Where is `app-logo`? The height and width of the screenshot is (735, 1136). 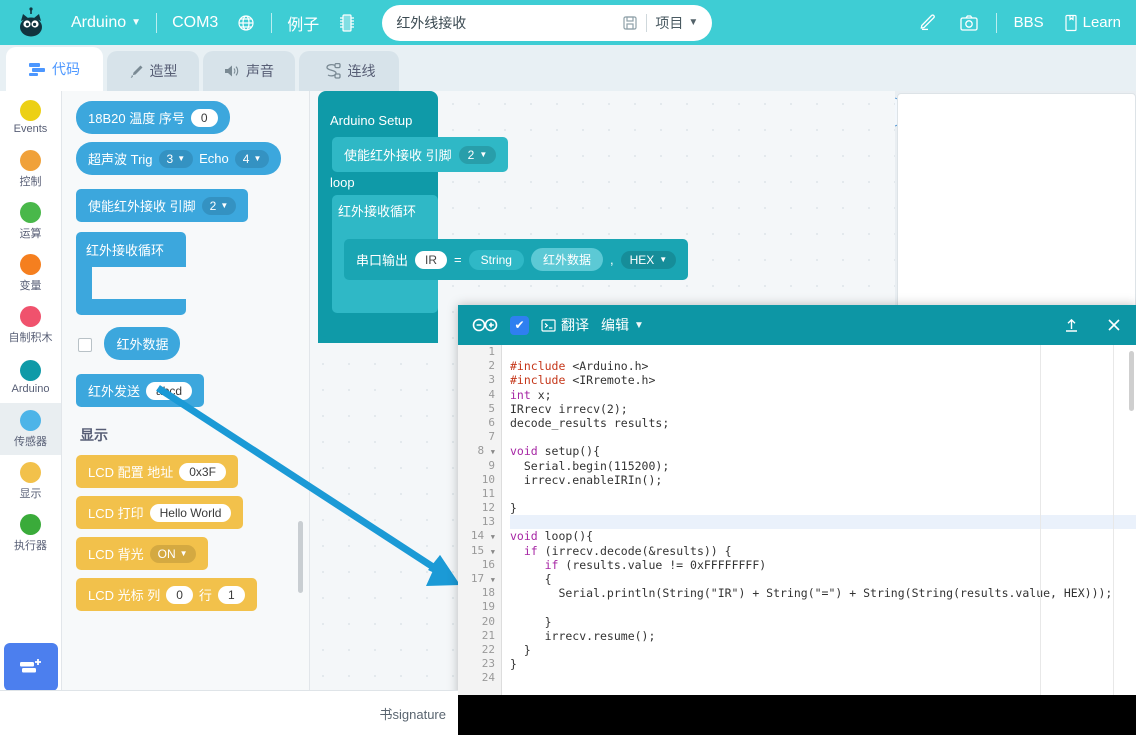
app-logo is located at coordinates (31, 22).